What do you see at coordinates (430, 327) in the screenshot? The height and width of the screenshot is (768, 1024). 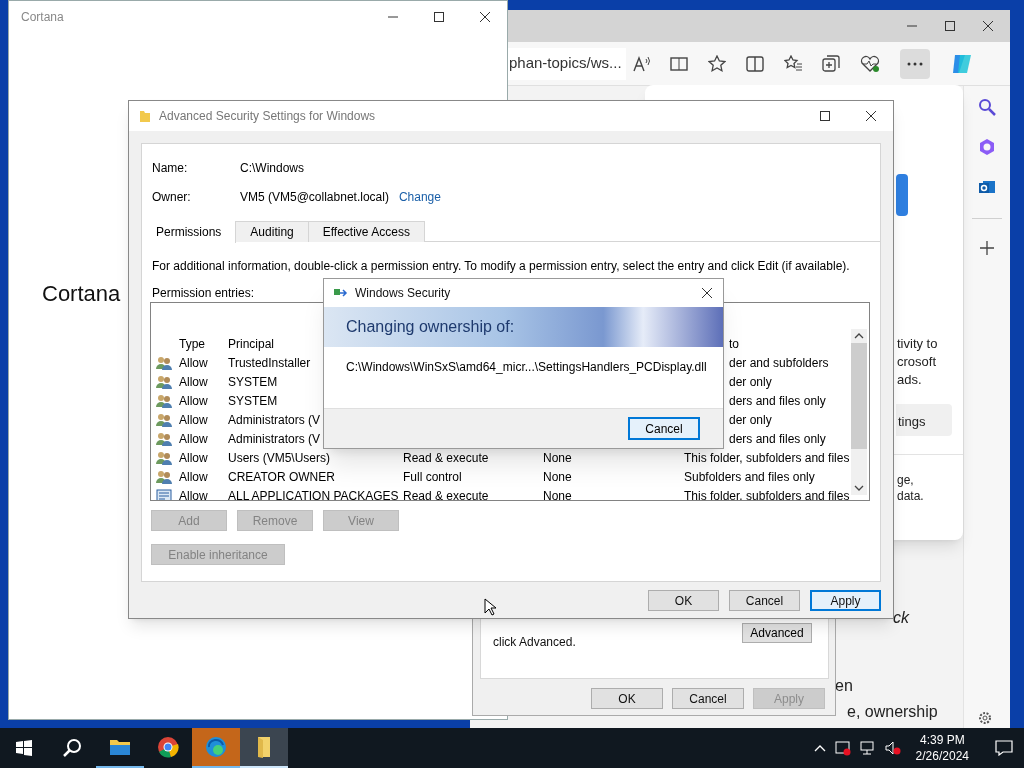 I see `banner-heading: Changing ownership of:` at bounding box center [430, 327].